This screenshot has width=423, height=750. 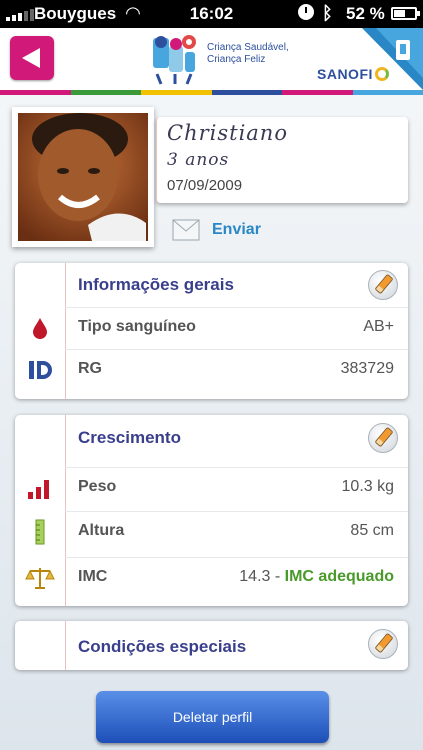 I want to click on imc-status: IMC adequado, so click(x=339, y=576).